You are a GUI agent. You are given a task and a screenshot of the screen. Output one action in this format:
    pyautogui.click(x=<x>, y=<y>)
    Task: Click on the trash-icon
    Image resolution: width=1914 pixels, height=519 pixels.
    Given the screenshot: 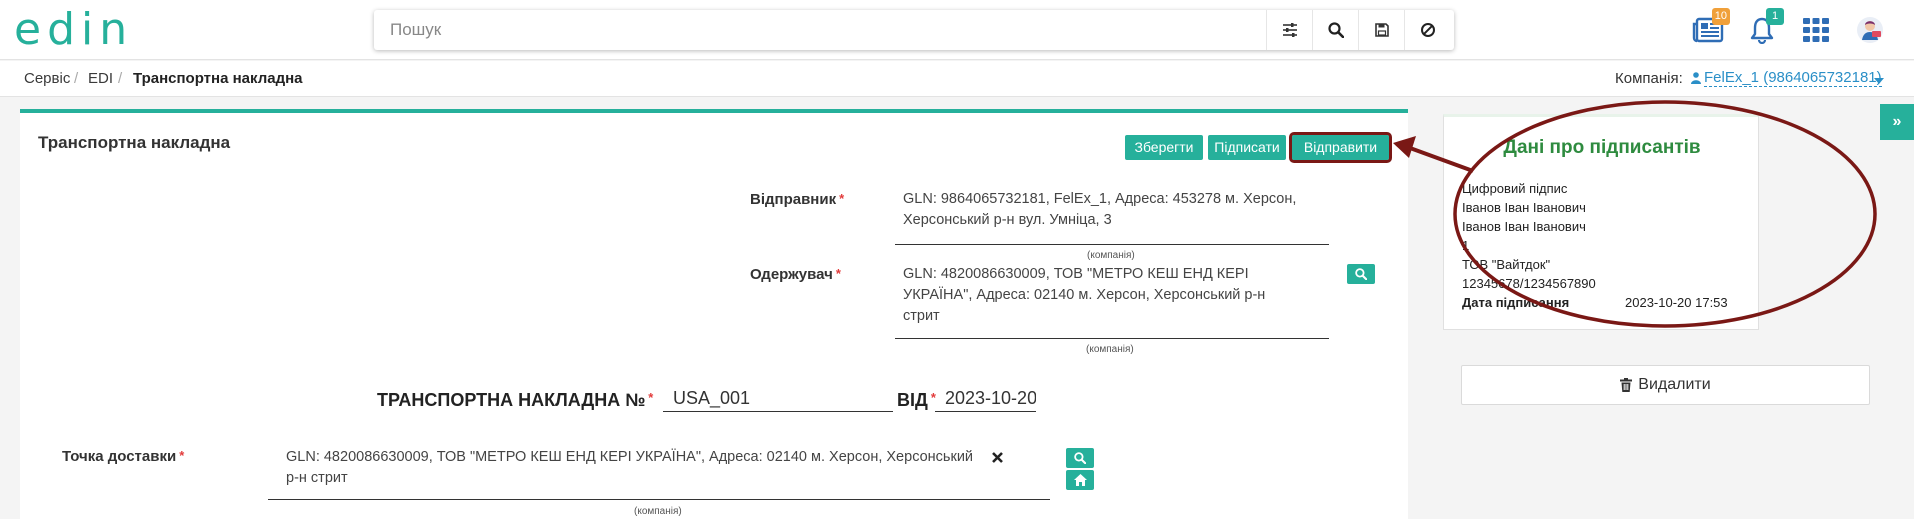 What is the action you would take?
    pyautogui.click(x=1626, y=385)
    